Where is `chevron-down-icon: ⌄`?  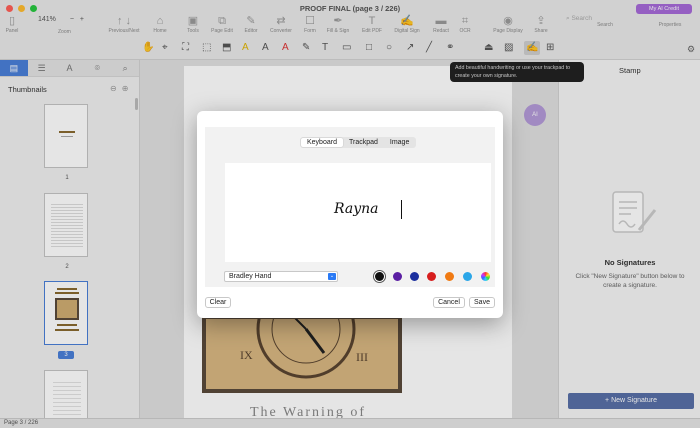 chevron-down-icon: ⌄ is located at coordinates (332, 276).